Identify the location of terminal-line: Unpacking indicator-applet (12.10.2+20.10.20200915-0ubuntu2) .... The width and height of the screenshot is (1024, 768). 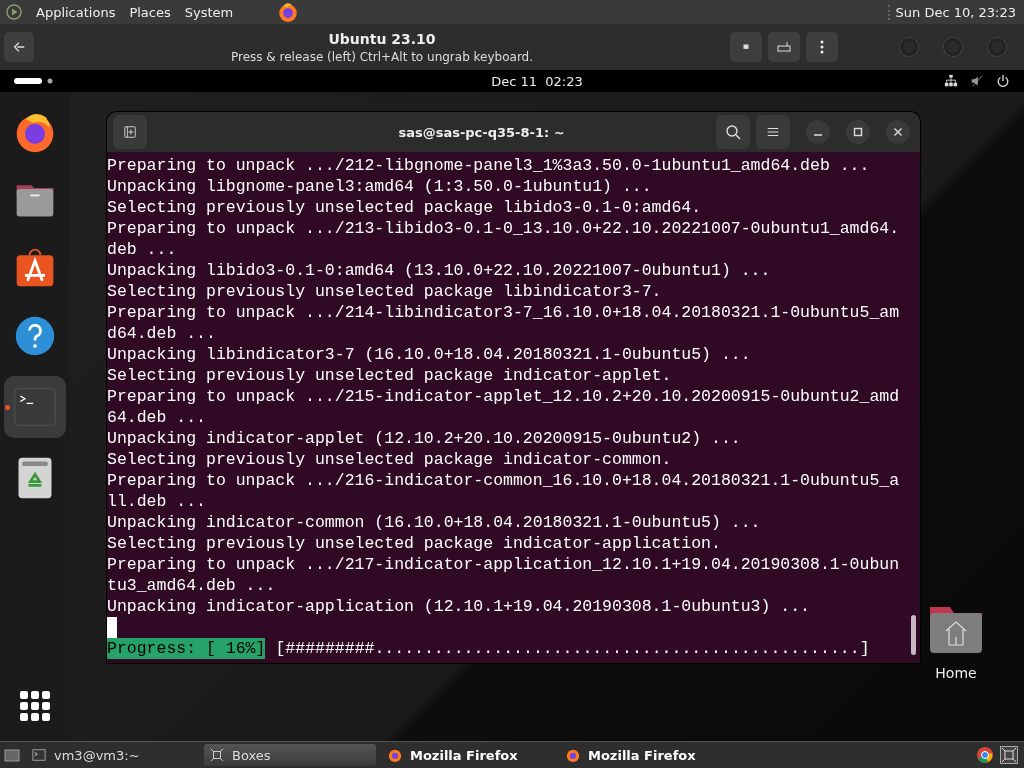
(424, 438).